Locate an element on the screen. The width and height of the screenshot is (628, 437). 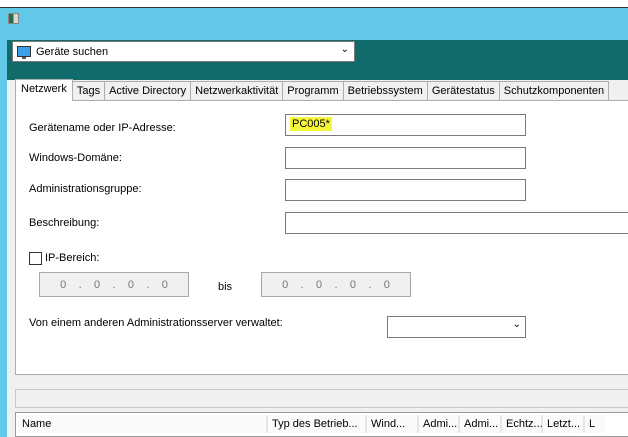
ip-from-input: 0. 0. 0. 0 is located at coordinates (114, 284).